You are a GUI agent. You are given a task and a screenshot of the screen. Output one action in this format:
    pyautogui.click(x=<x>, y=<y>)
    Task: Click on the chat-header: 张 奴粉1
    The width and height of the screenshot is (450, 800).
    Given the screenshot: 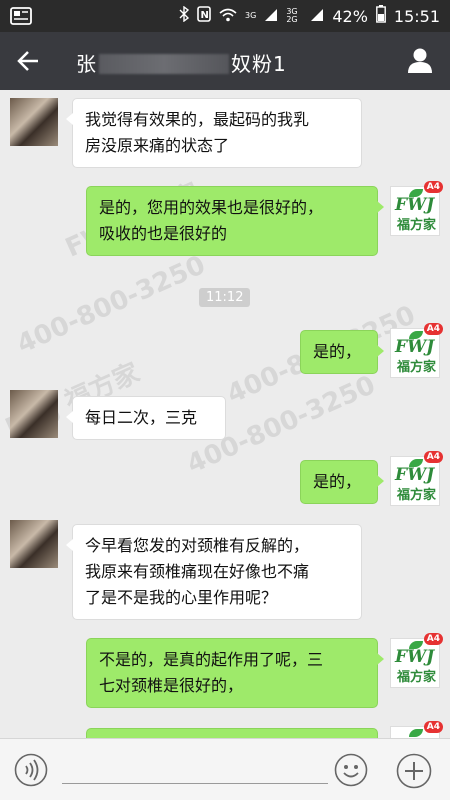 What is the action you would take?
    pyautogui.click(x=225, y=61)
    